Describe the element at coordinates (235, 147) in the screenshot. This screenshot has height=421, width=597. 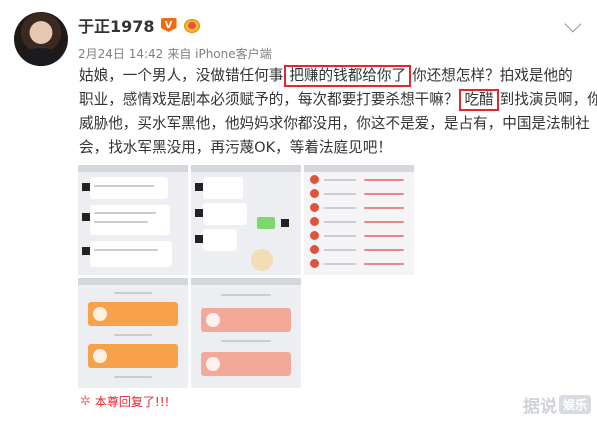
I see `post-line-4: 会，找水军黑没用，再污蔑OK，等着法庭见吧！` at that location.